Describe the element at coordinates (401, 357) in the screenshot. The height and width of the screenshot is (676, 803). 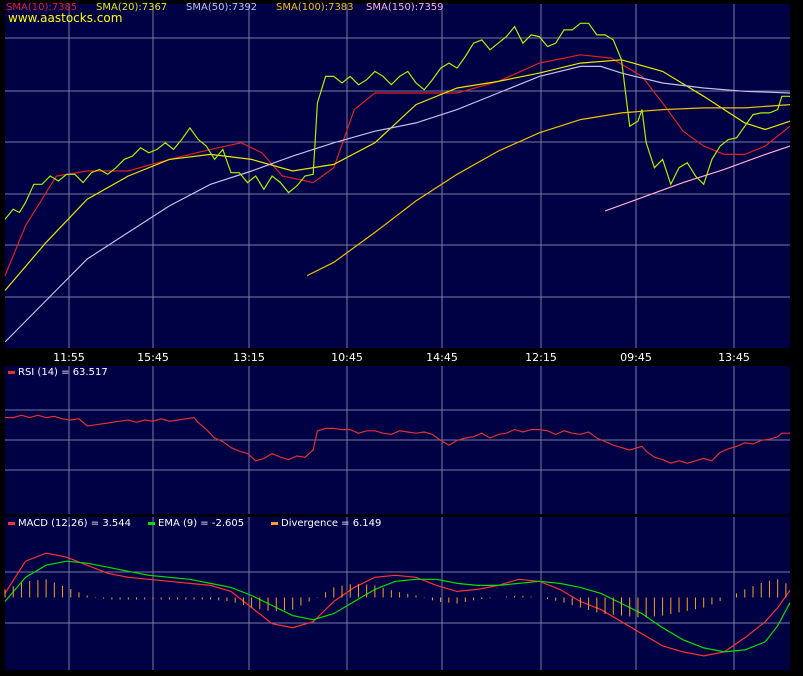
I see `x-axis-ticks: 11:55 15:45 13:15 10:45 14:45 12:15 09:45 13:45` at that location.